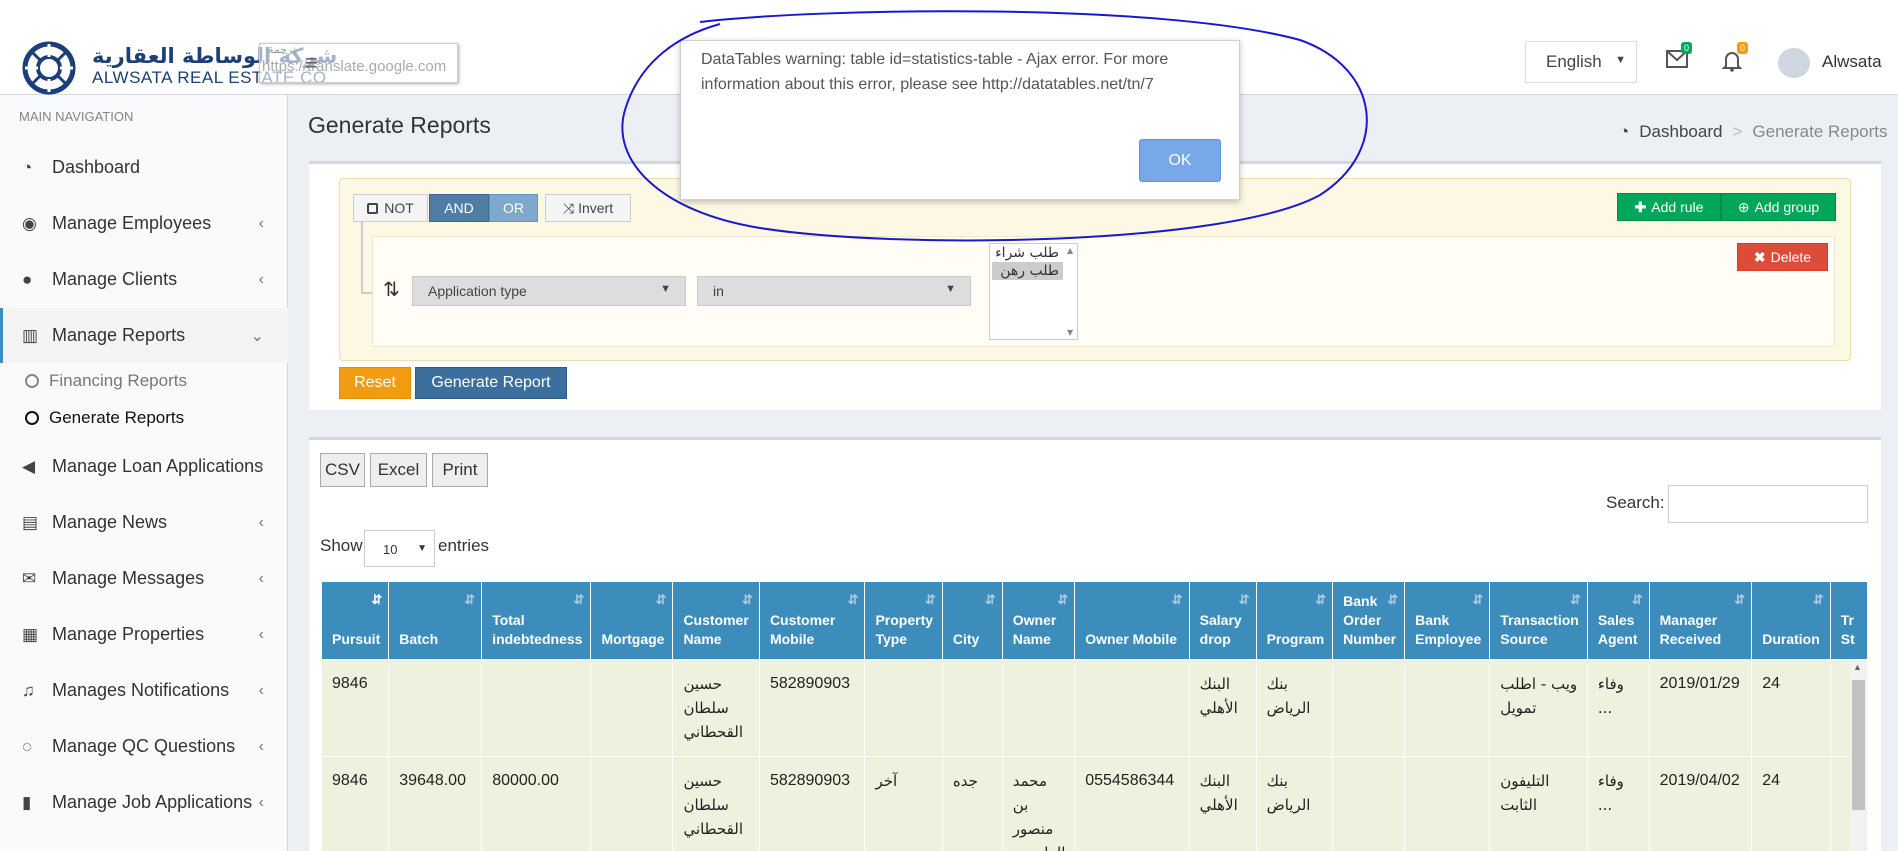  Describe the element at coordinates (390, 208) in the screenshot. I see `not-toggle: NOT` at that location.